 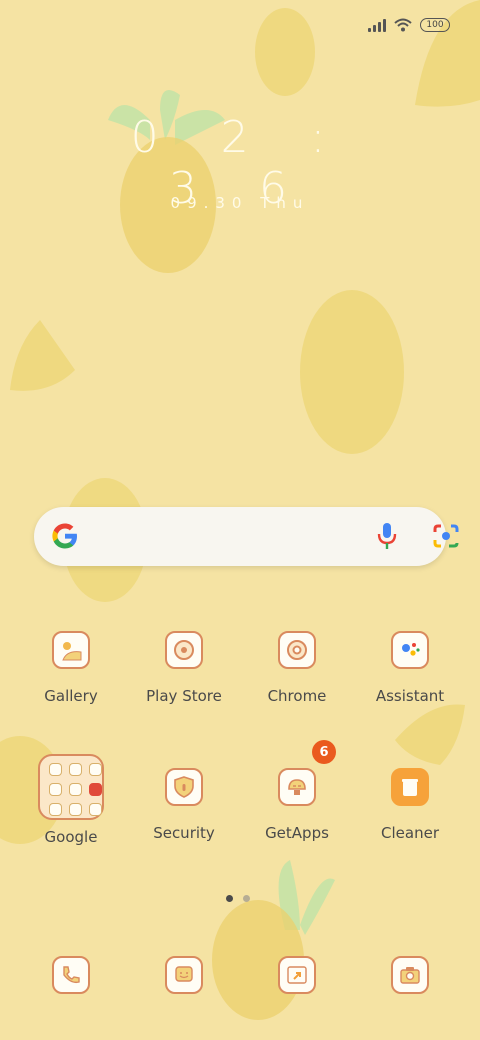 What do you see at coordinates (297, 696) in the screenshot?
I see `app-label: Chrome` at bounding box center [297, 696].